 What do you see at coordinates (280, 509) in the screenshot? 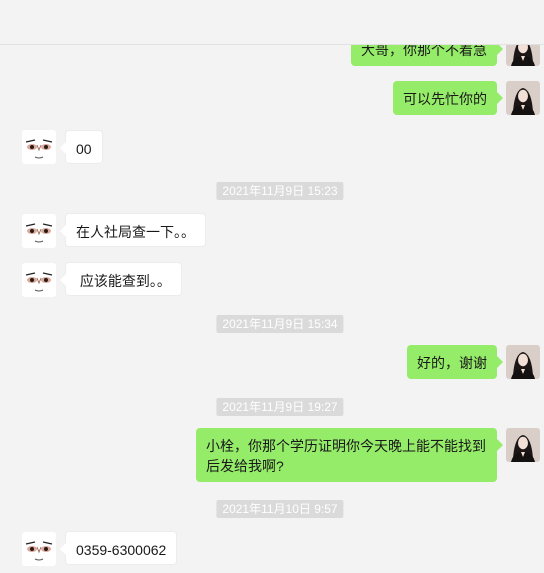
I see `timestamp: 2021年11月10日 9:57` at bounding box center [280, 509].